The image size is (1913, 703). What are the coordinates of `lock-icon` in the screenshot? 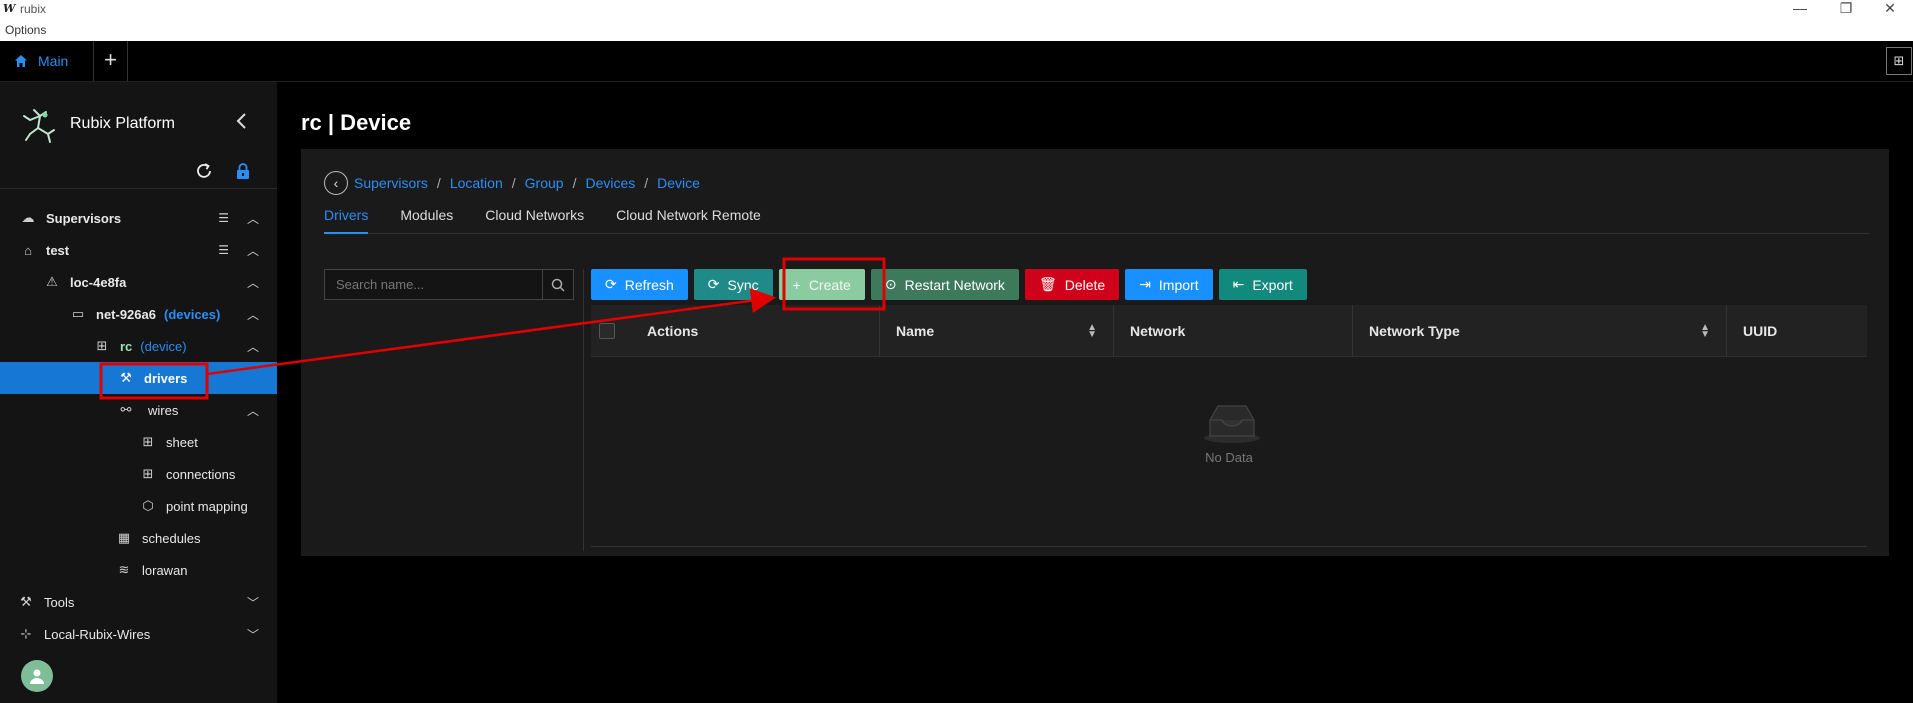 It's located at (243, 171).